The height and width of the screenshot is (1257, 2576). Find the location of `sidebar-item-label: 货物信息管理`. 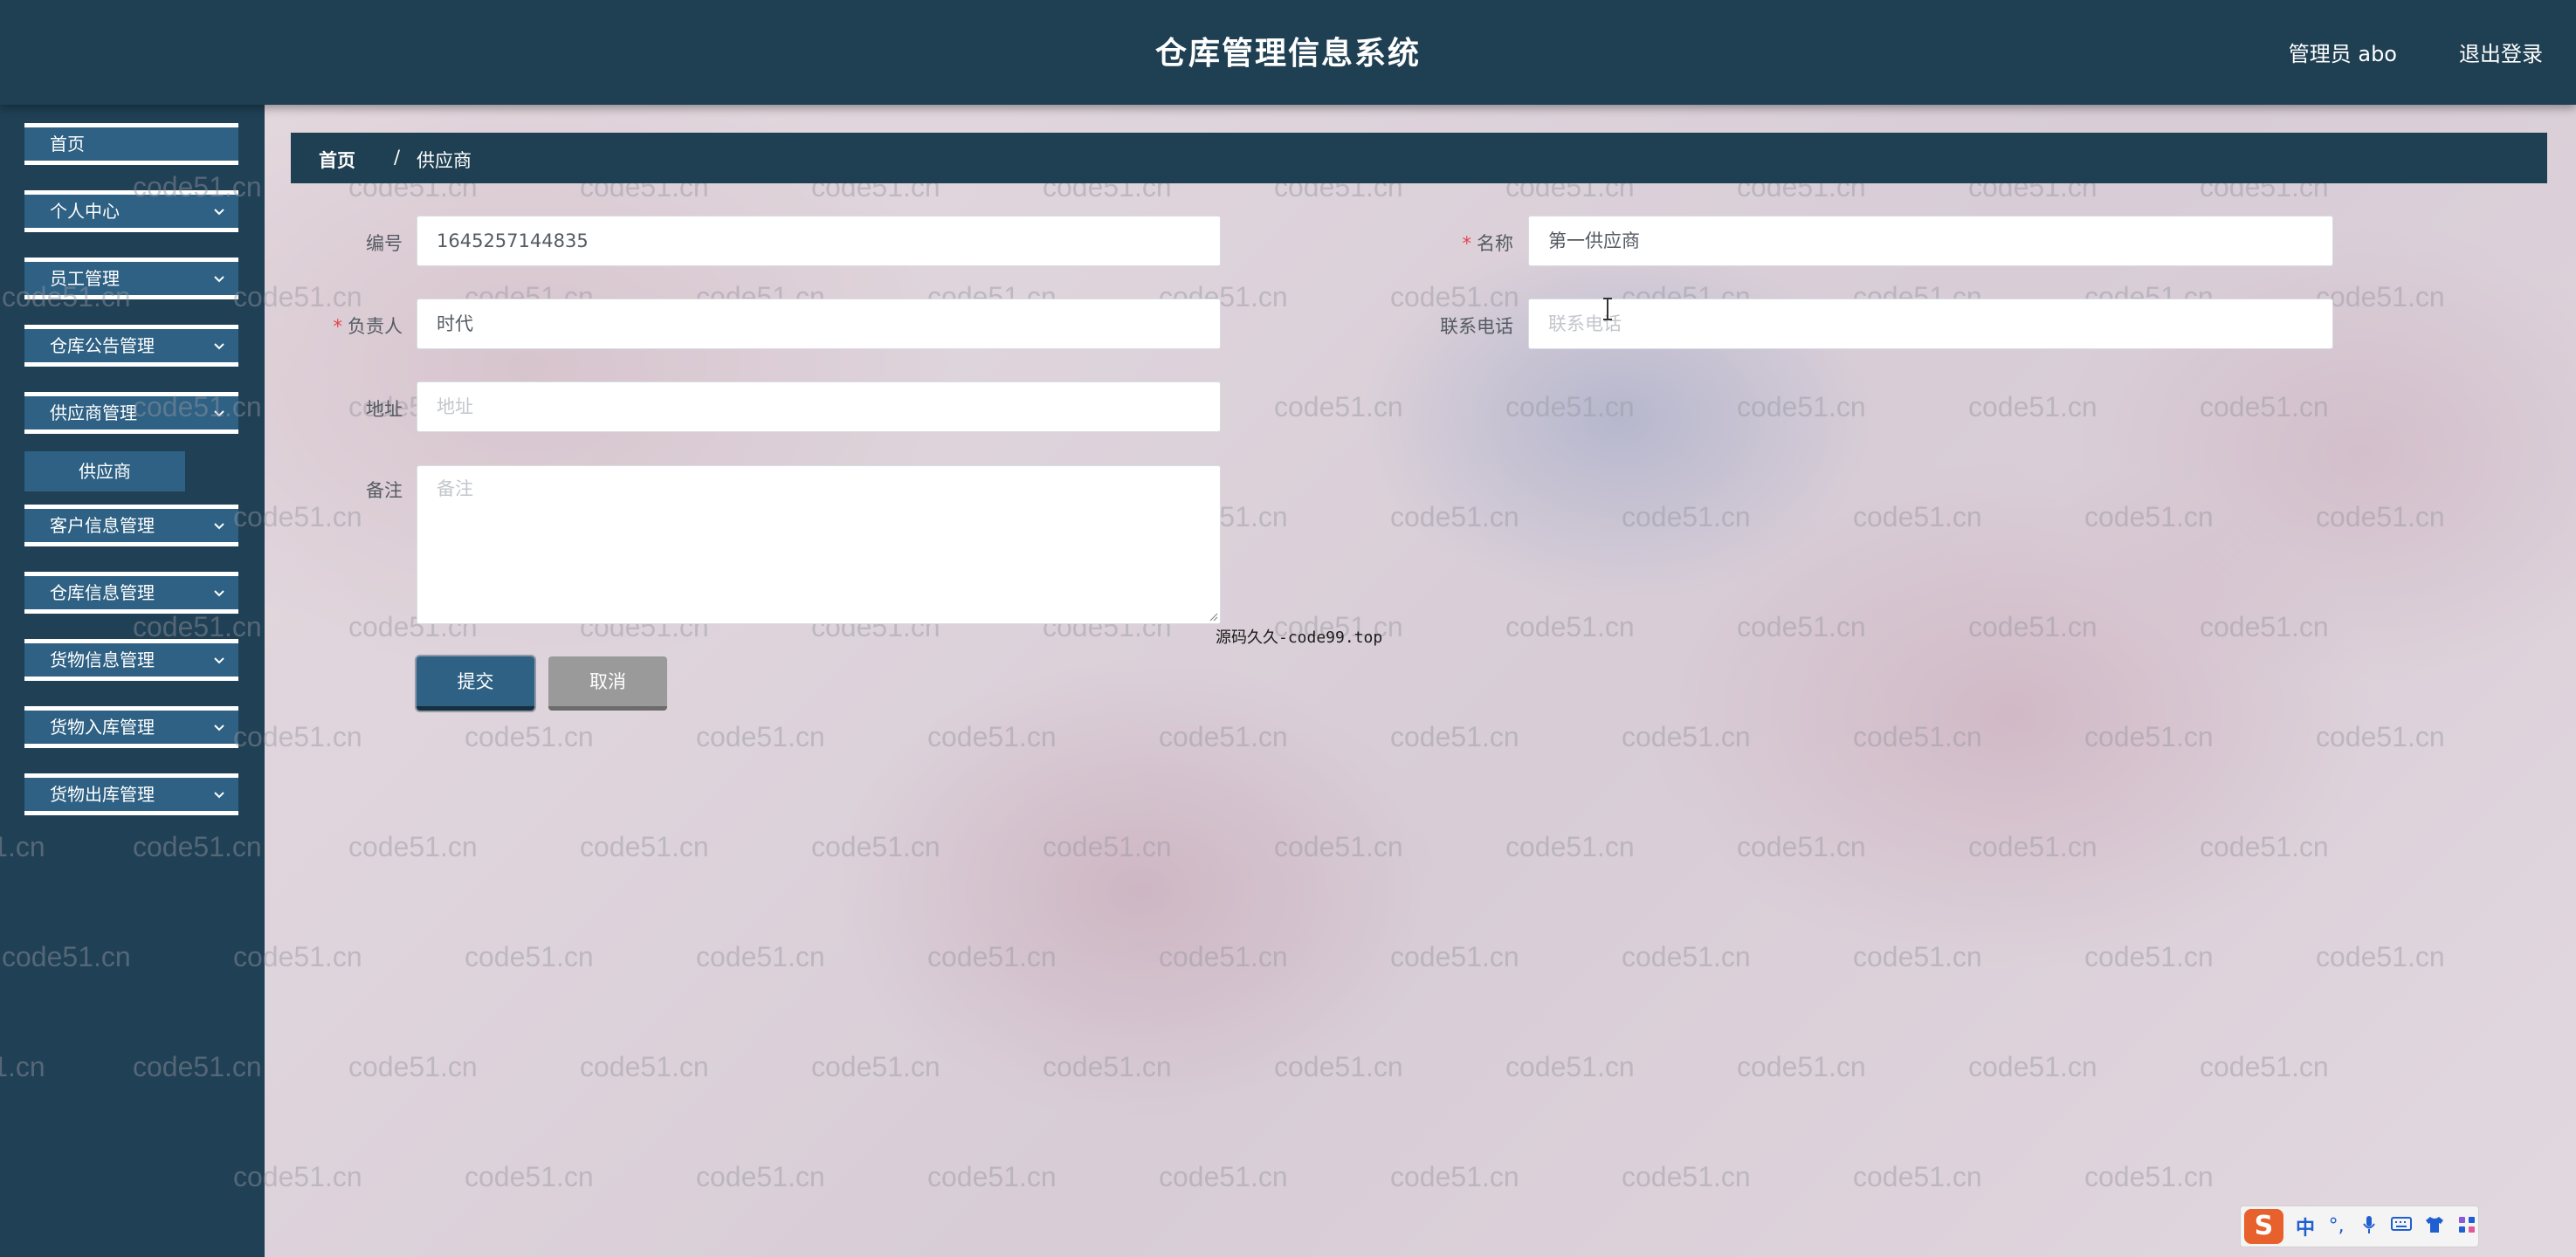

sidebar-item-label: 货物信息管理 is located at coordinates (102, 659).